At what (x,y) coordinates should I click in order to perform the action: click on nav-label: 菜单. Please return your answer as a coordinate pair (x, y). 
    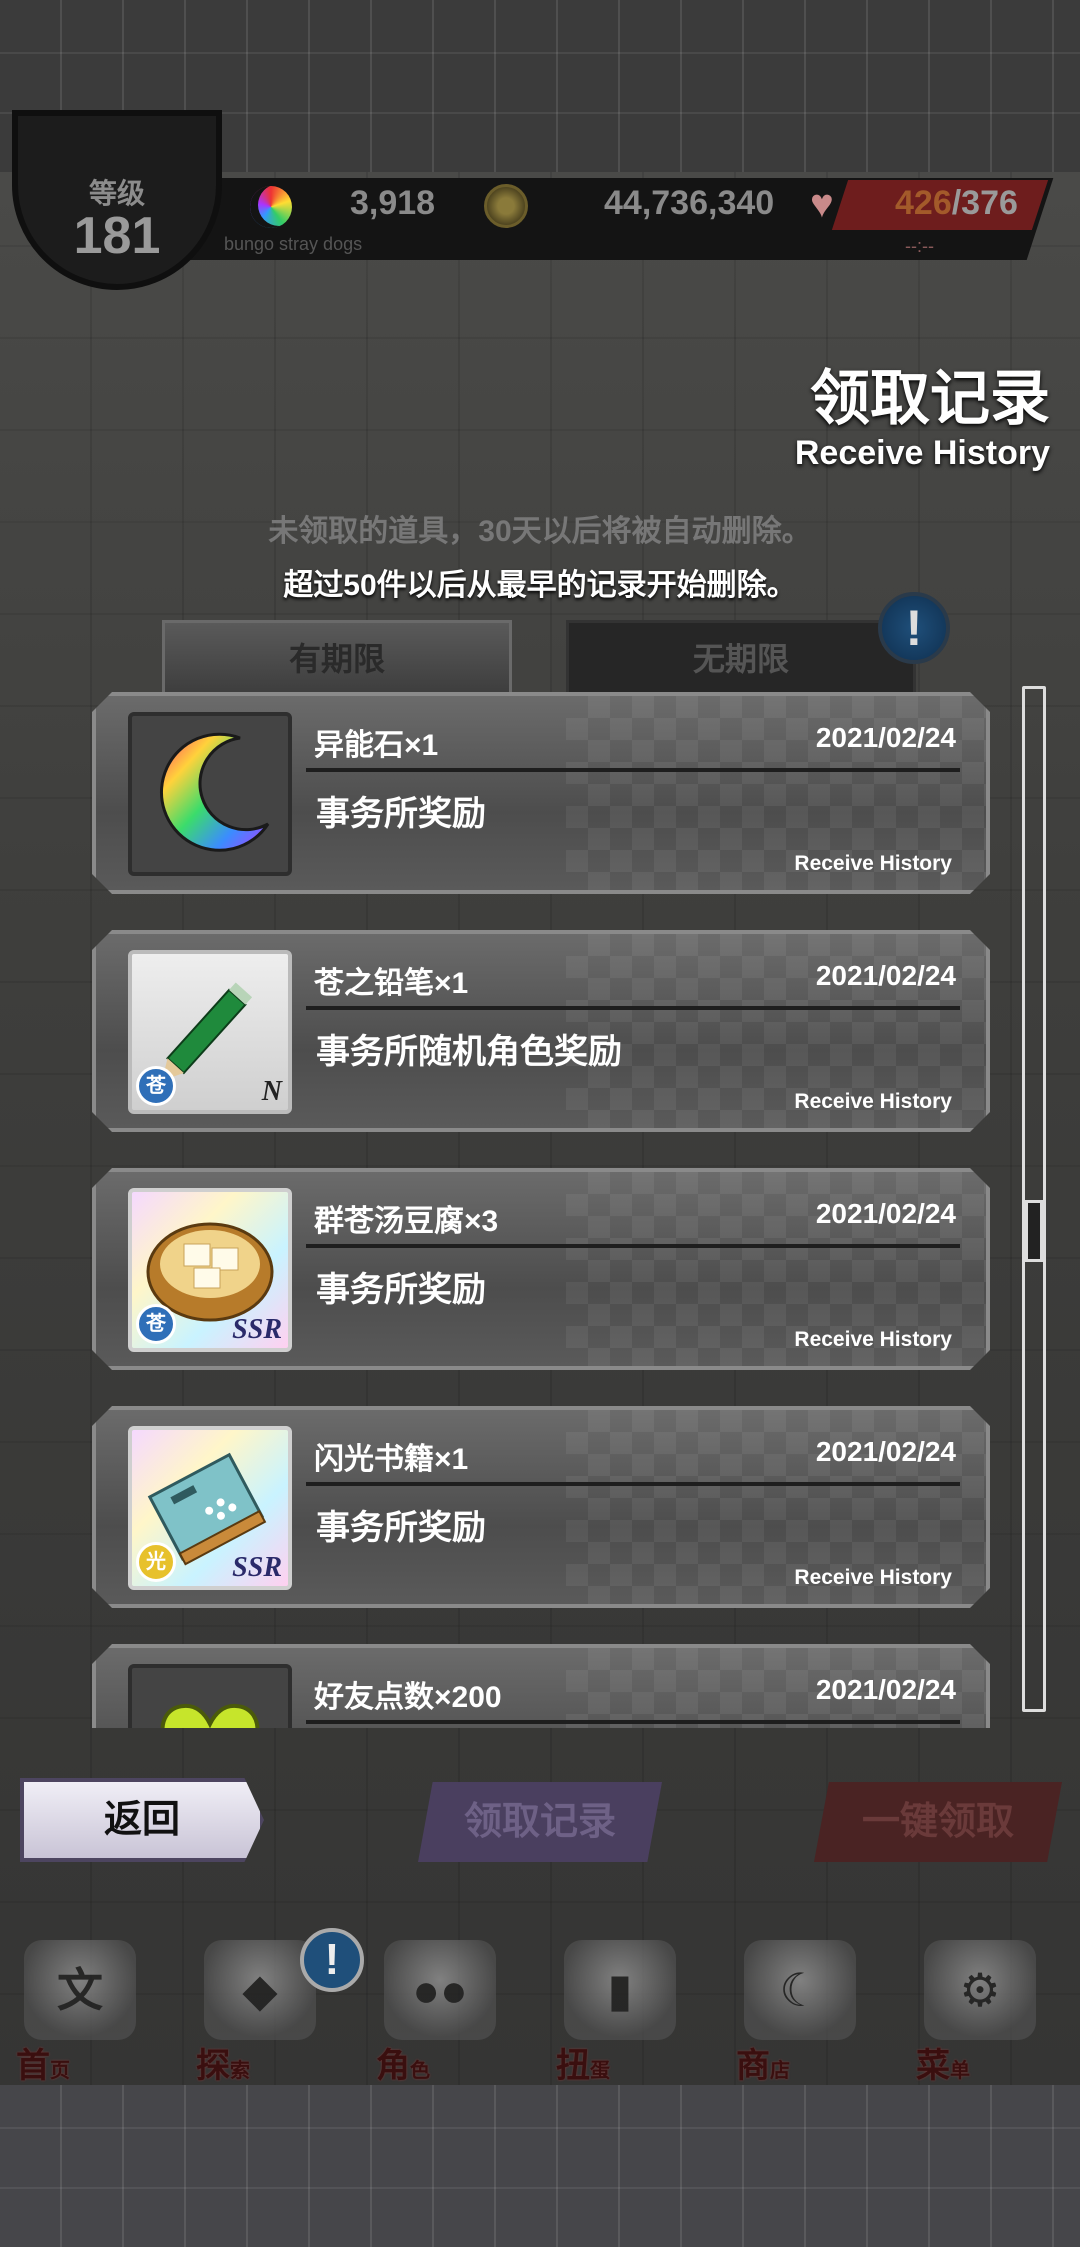
    Looking at the image, I should click on (943, 2066).